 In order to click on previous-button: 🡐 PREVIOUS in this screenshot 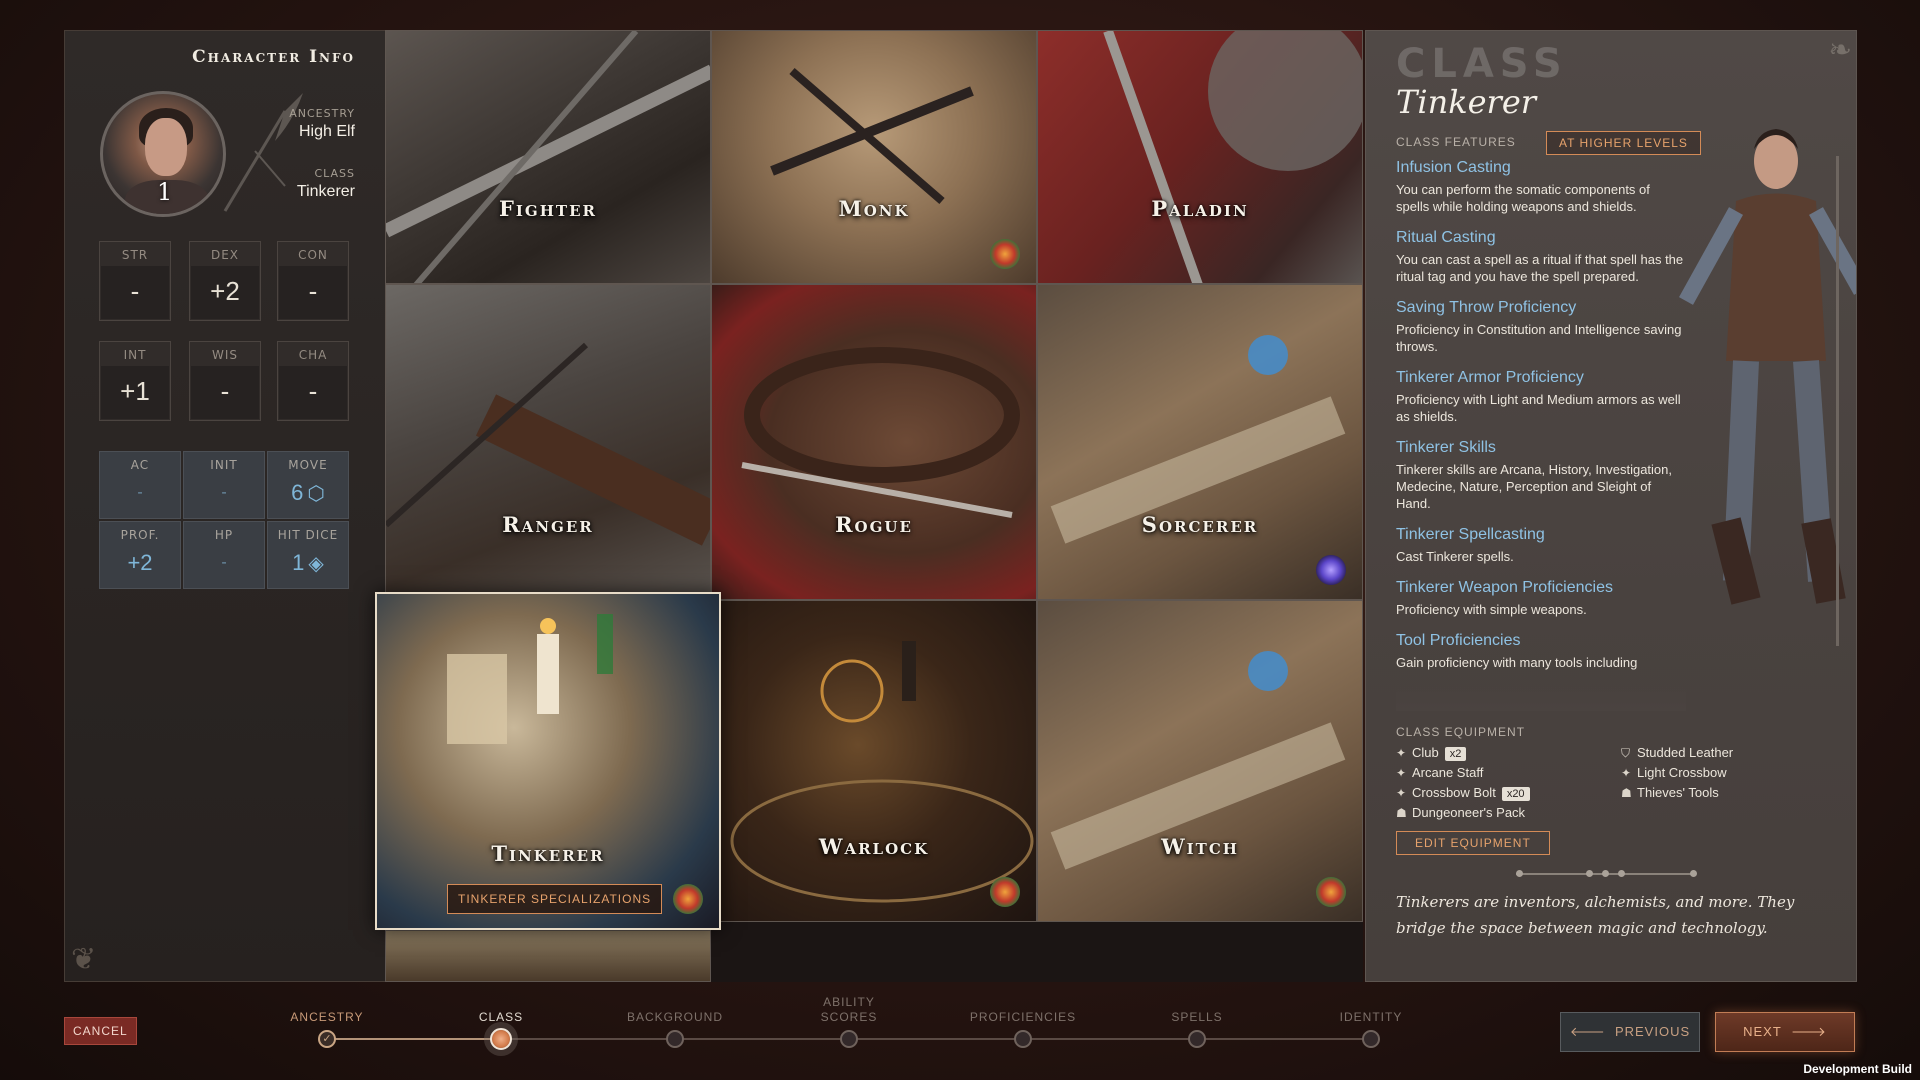, I will do `click(1630, 1032)`.